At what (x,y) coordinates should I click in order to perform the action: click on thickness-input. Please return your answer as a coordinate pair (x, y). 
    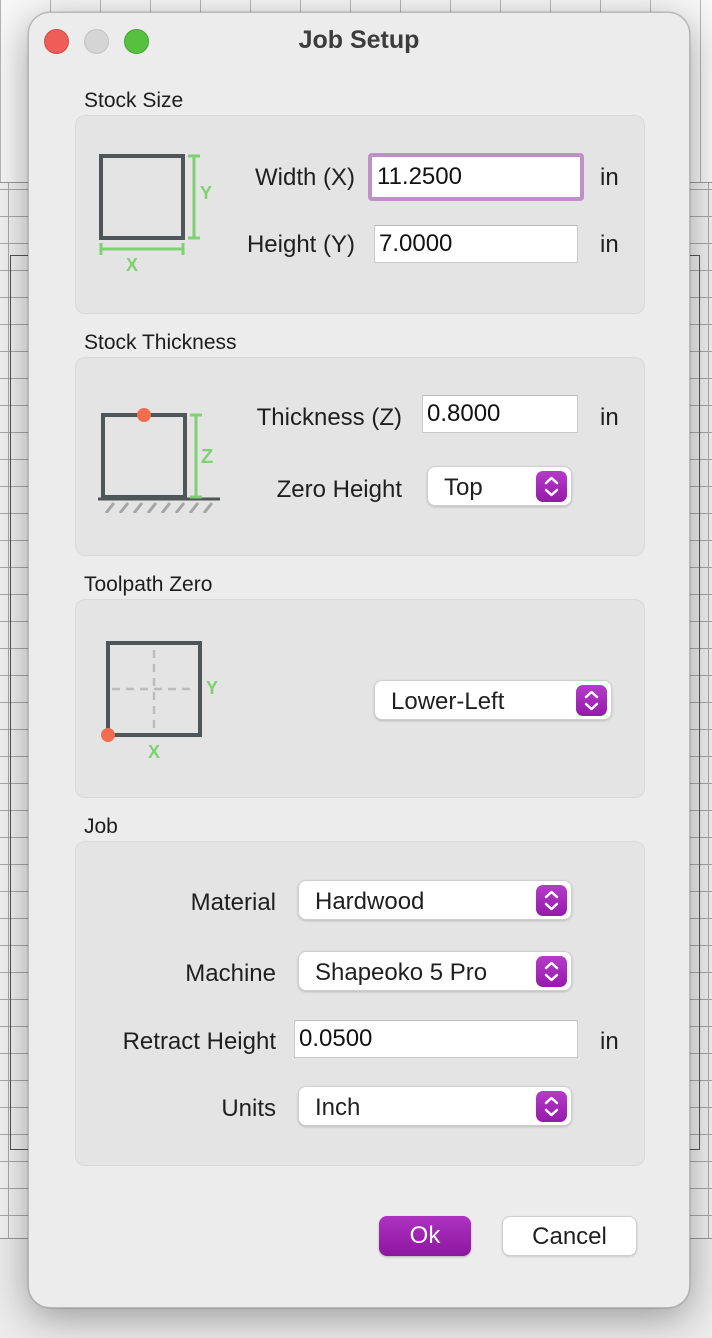
    Looking at the image, I should click on (500, 414).